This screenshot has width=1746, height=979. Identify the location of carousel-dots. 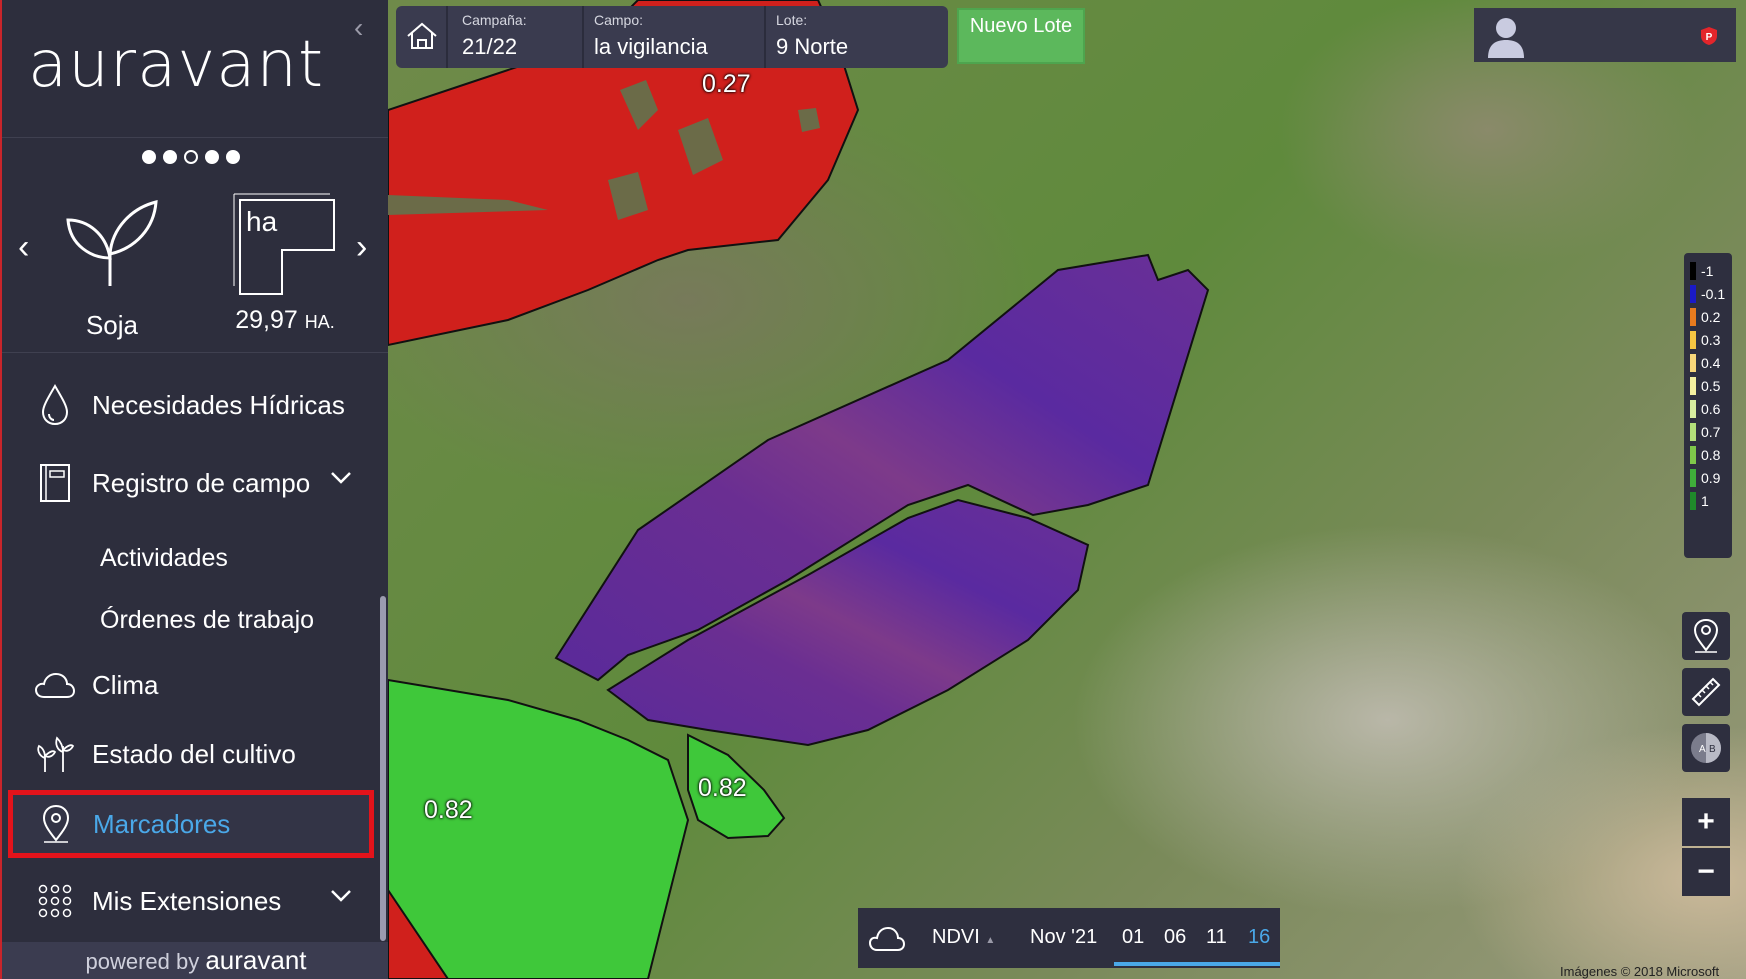
(191, 157).